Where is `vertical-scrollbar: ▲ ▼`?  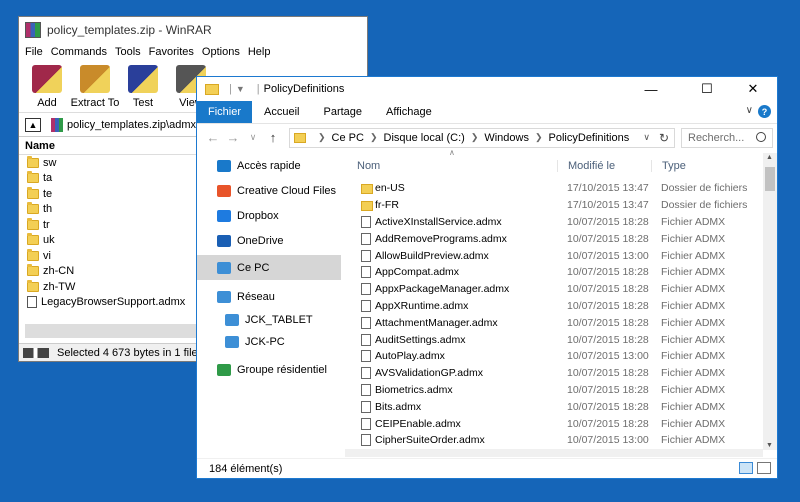
vertical-scrollbar: ▲ ▼ is located at coordinates (770, 301).